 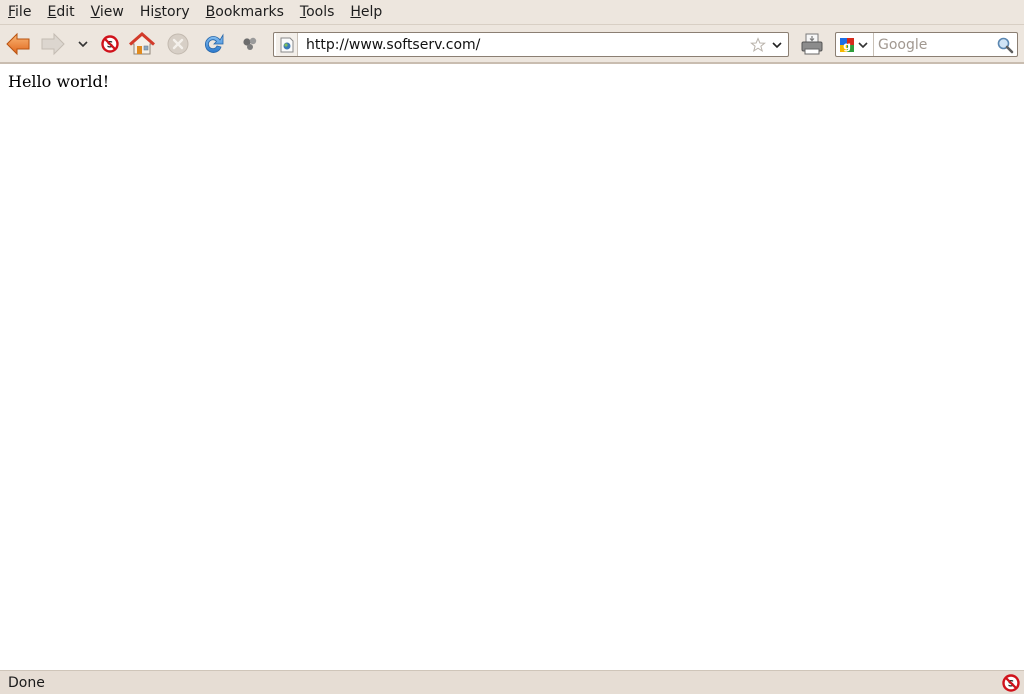 I want to click on page-icon, so click(x=286, y=44).